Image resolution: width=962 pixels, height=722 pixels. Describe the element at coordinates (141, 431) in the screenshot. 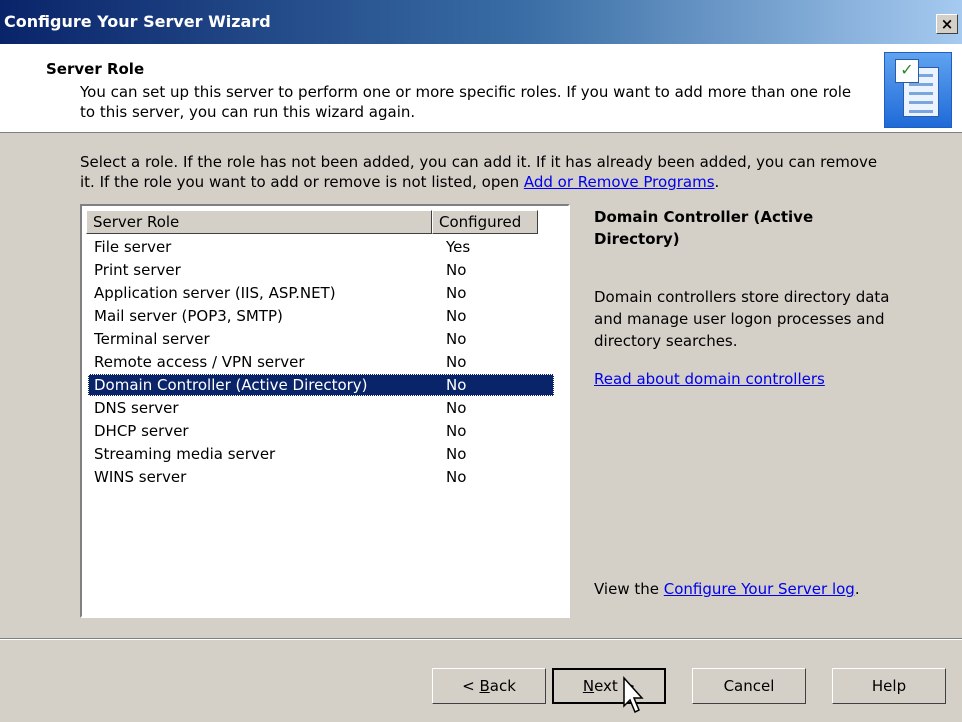

I see `role-name: DHCP server` at that location.